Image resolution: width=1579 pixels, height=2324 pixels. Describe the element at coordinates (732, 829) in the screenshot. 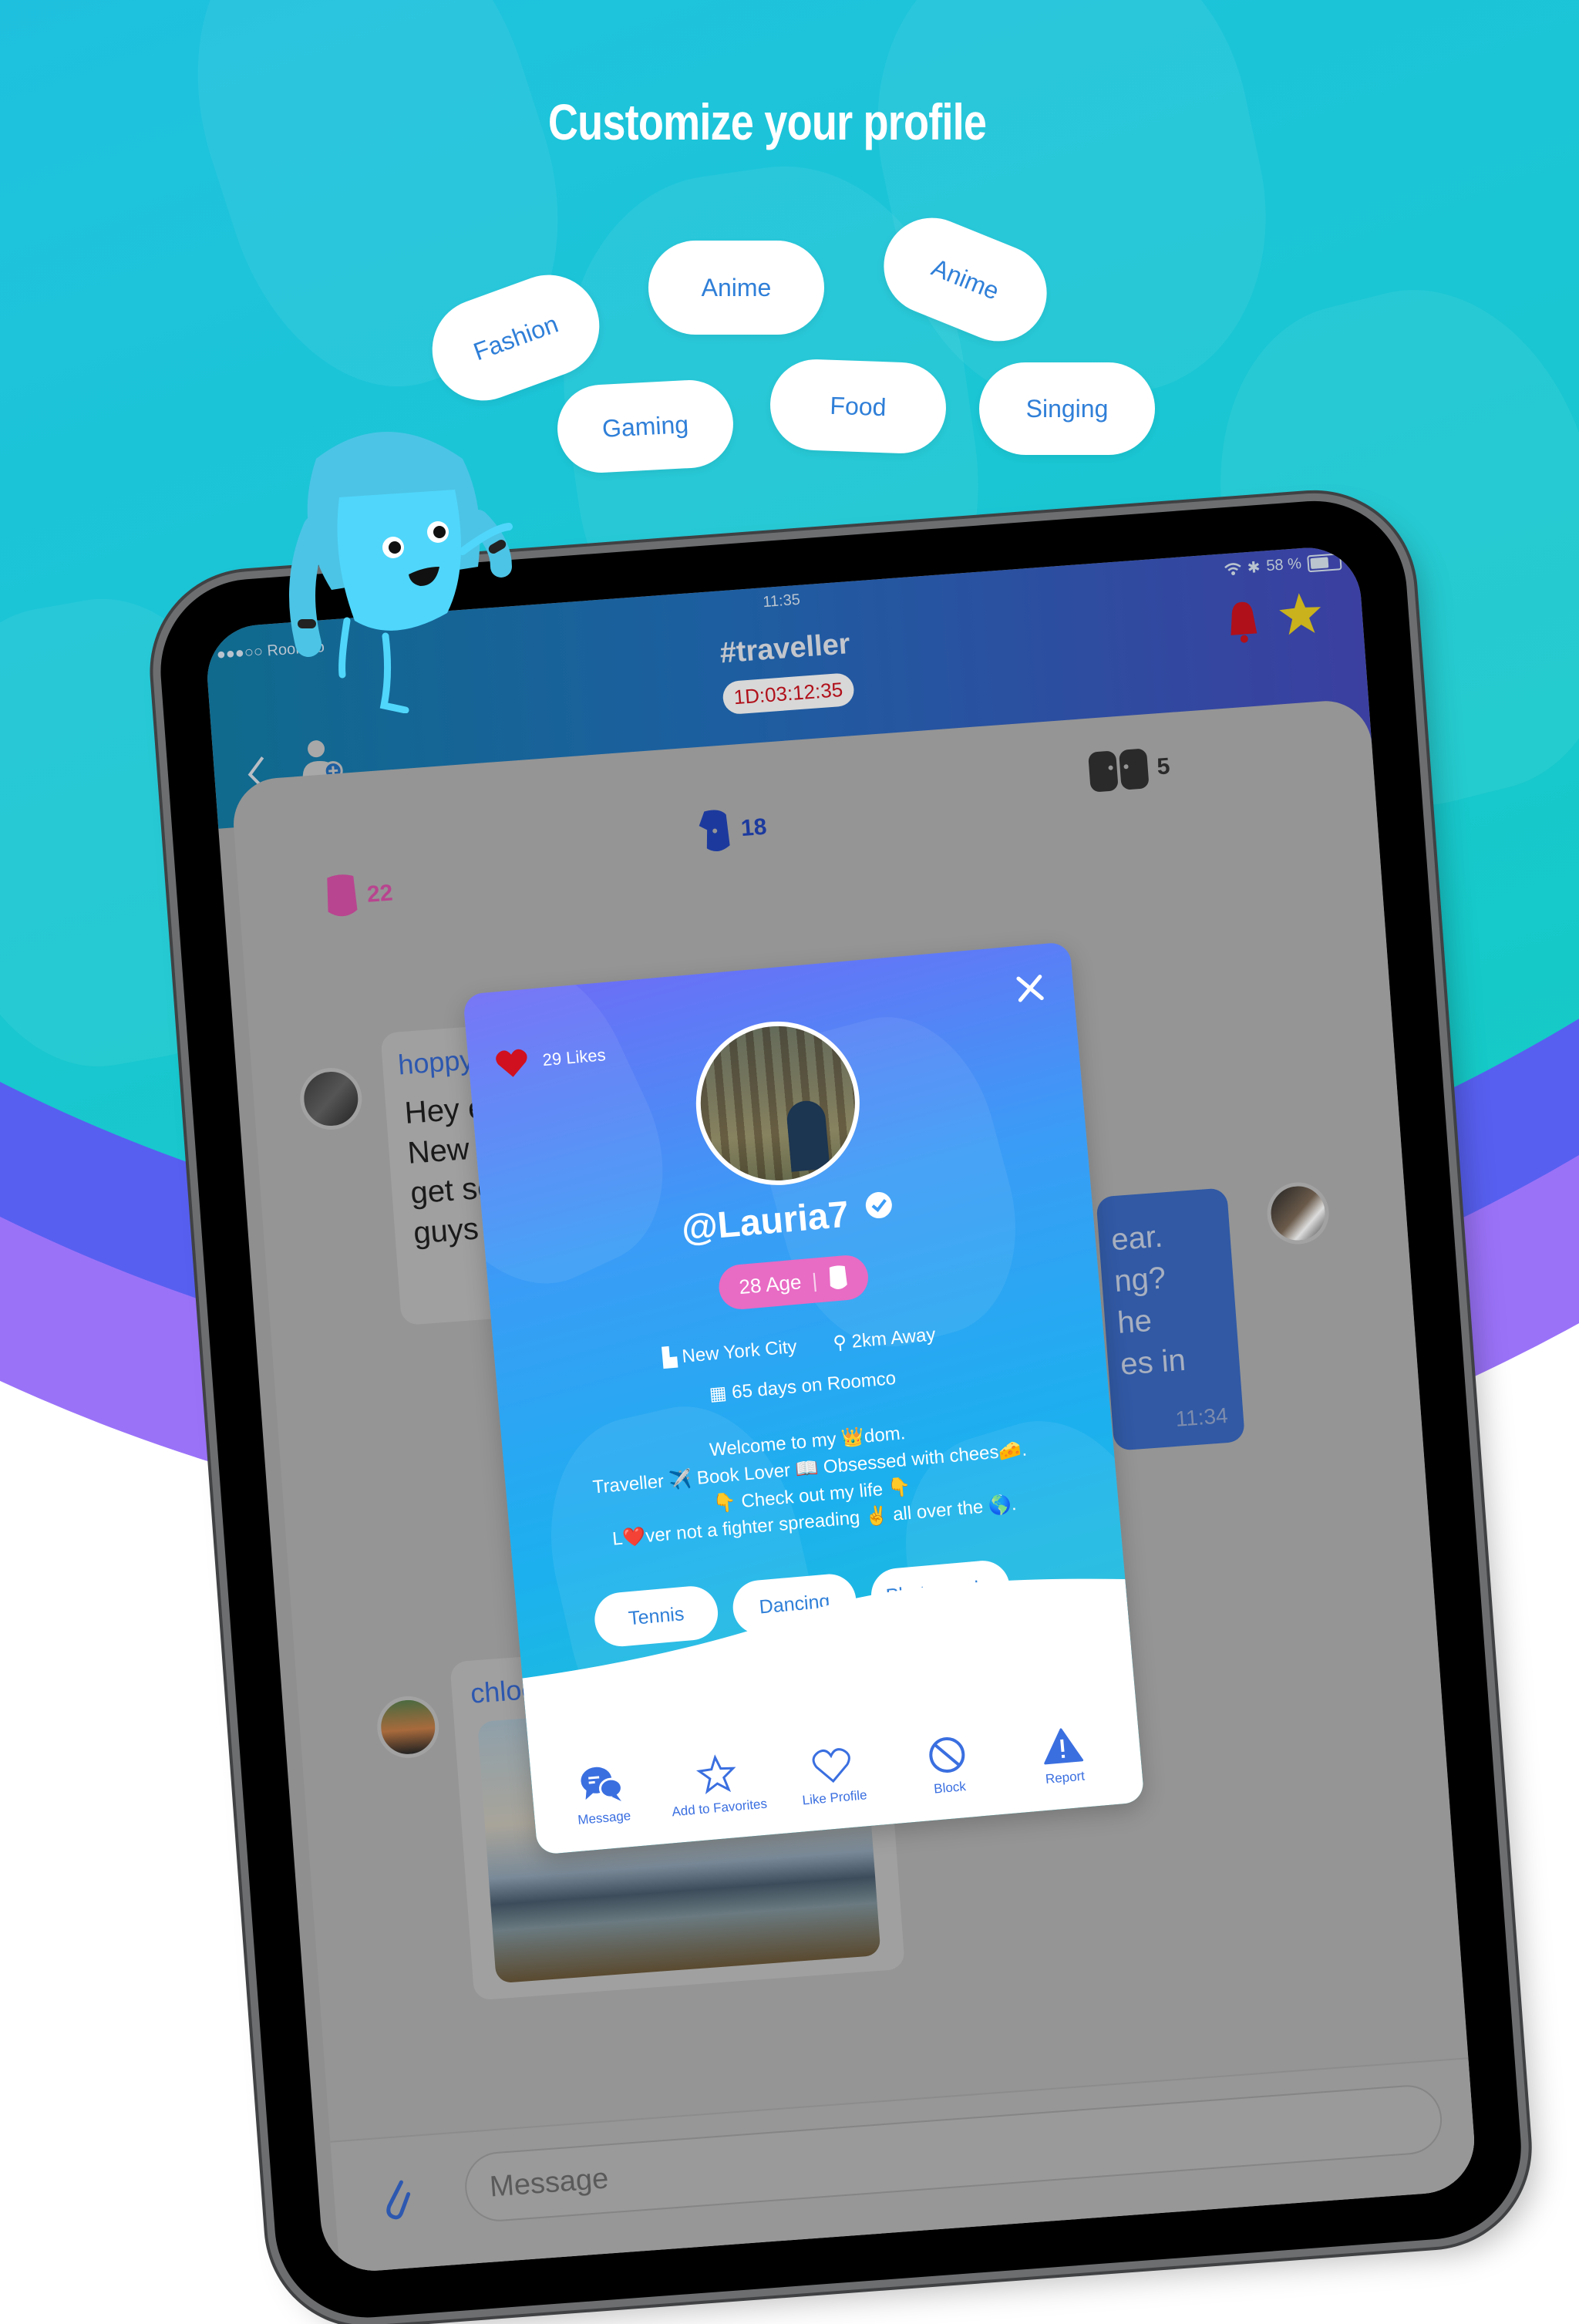

I see `group-count-blue: 18` at that location.